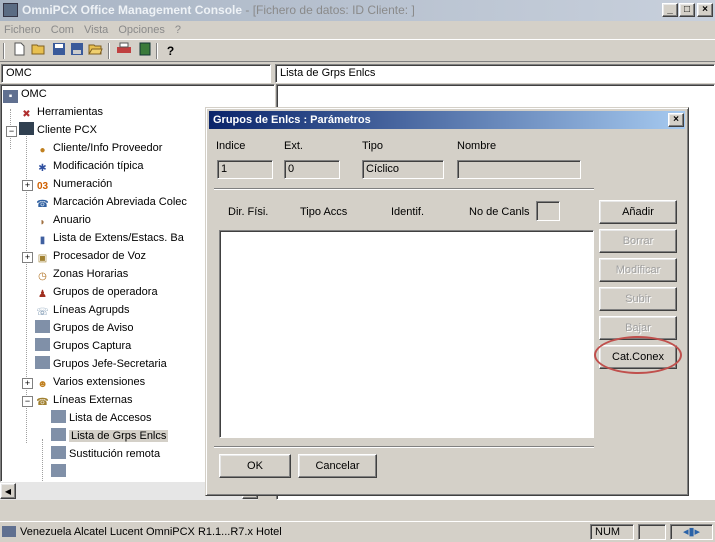 This screenshot has width=715, height=542. I want to click on cancel-button: Cancelar, so click(337, 466).